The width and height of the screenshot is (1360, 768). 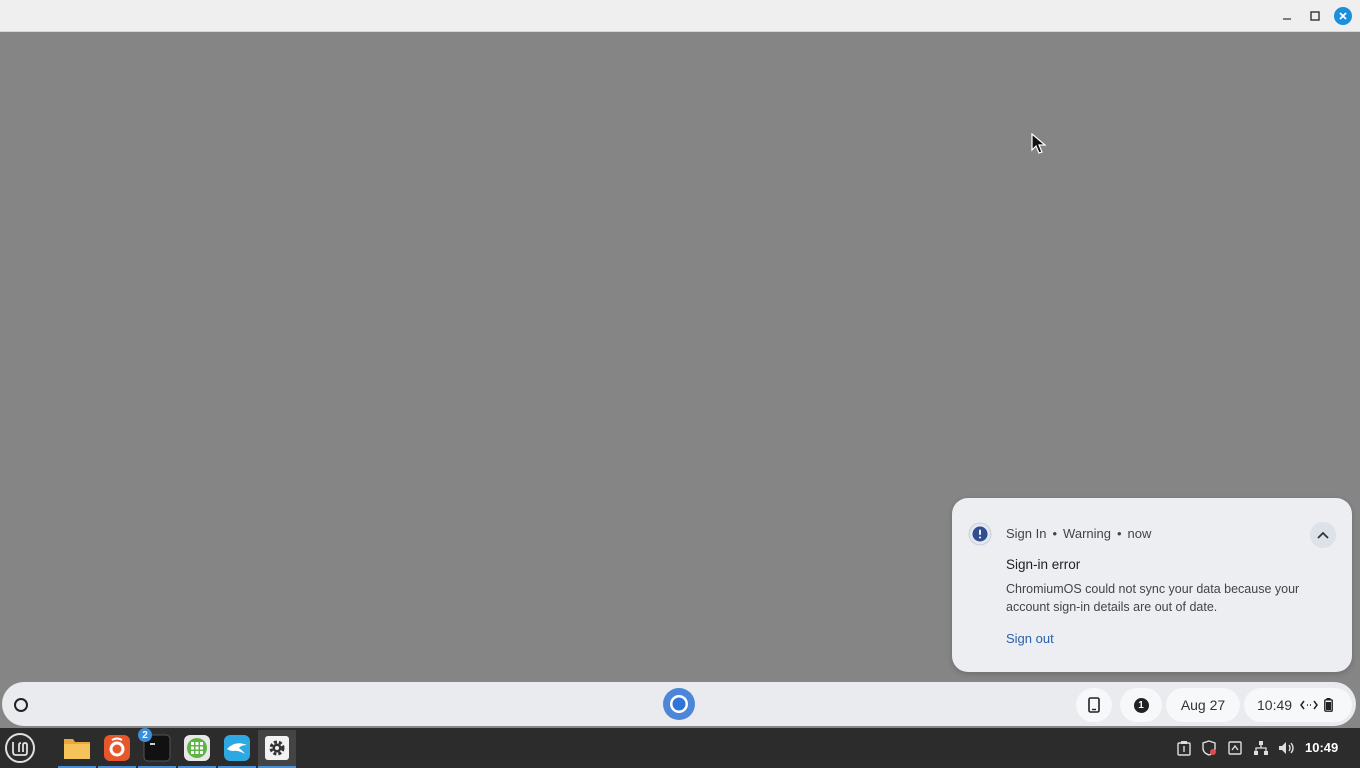 What do you see at coordinates (1321, 747) in the screenshot?
I see `panel-clock: 10:49` at bounding box center [1321, 747].